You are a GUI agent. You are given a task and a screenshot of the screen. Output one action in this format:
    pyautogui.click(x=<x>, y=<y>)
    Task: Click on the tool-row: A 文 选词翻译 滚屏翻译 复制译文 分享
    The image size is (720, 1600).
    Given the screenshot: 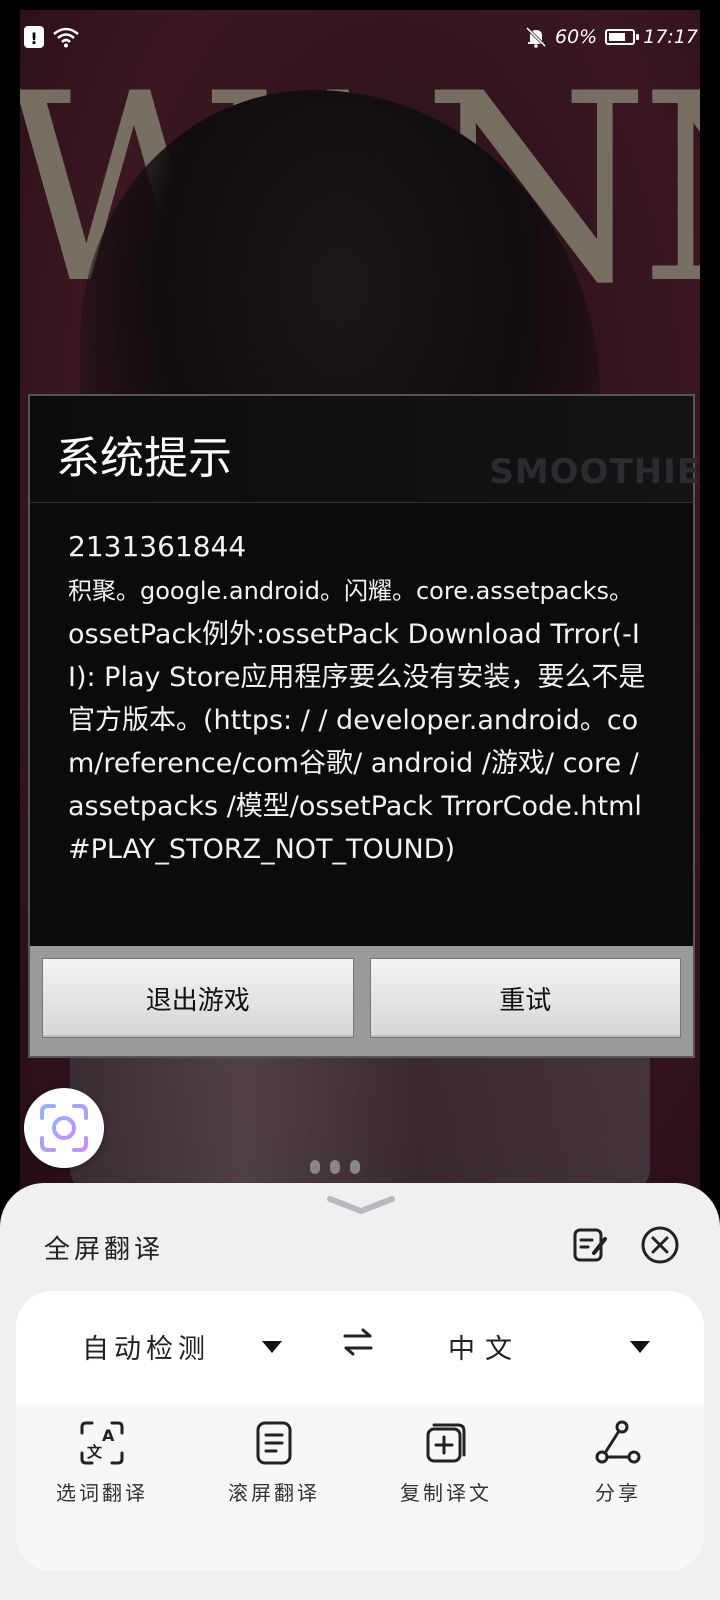 What is the action you would take?
    pyautogui.click(x=360, y=1487)
    